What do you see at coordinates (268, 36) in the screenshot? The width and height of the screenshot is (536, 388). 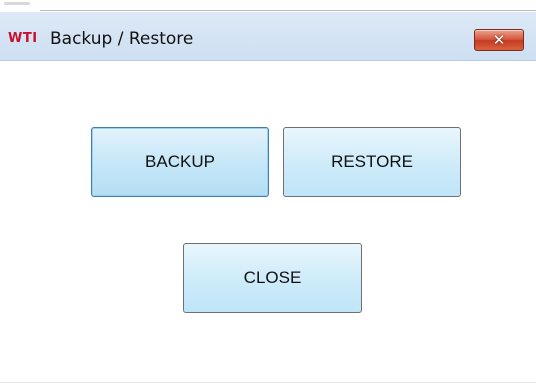 I see `title-bar: WTI Backup / Restore ✕` at bounding box center [268, 36].